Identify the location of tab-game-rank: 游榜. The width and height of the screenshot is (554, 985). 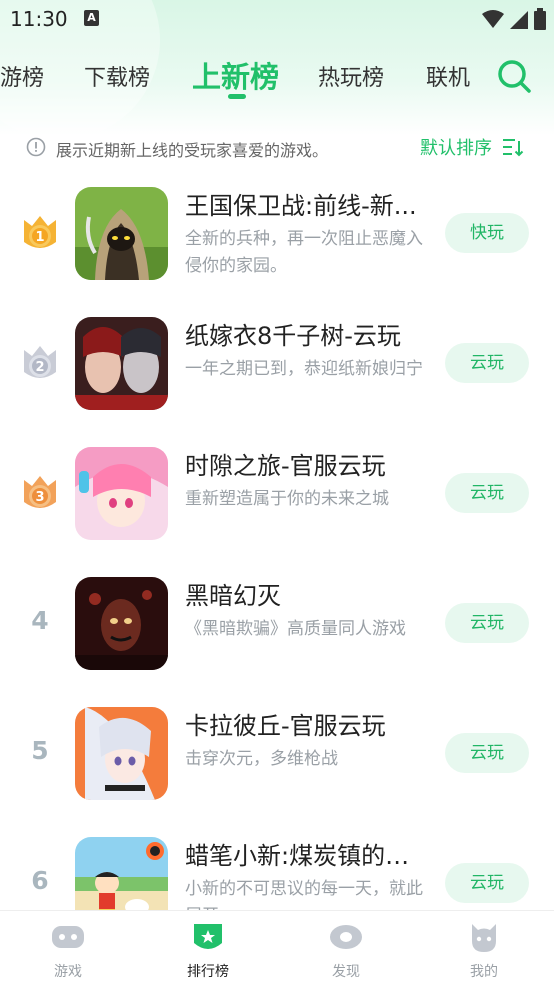
(22, 76).